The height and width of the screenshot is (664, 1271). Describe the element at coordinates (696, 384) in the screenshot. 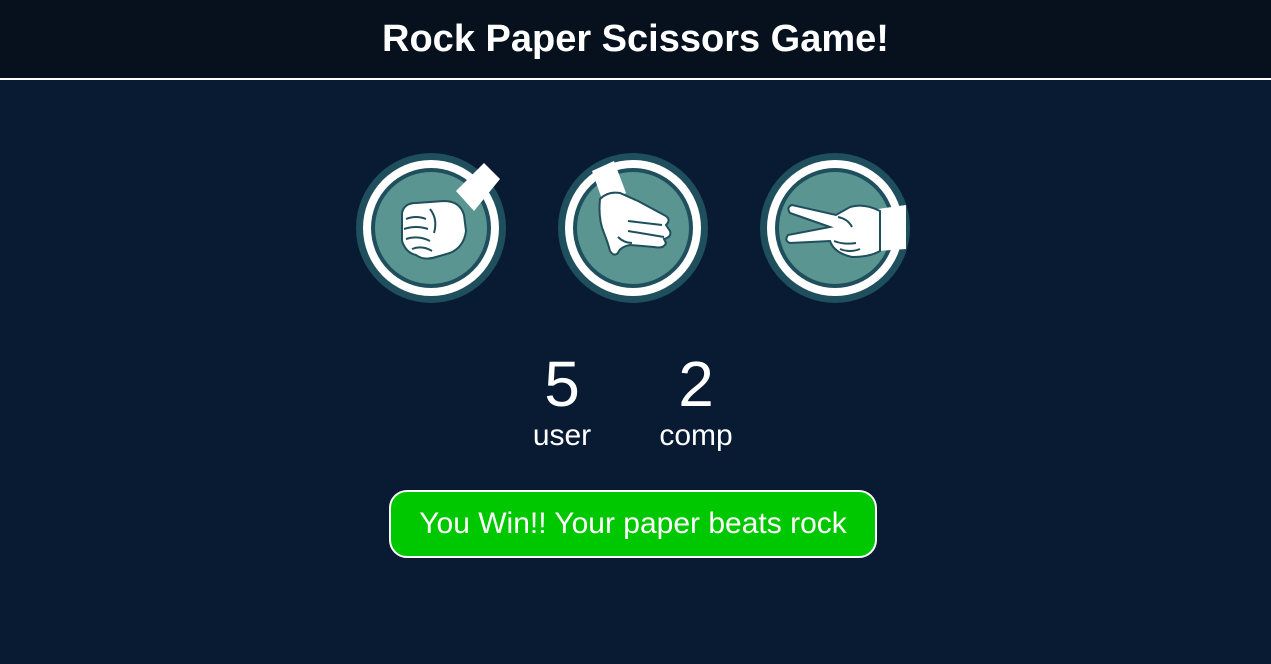

I see `comp-score-value: 2` at that location.